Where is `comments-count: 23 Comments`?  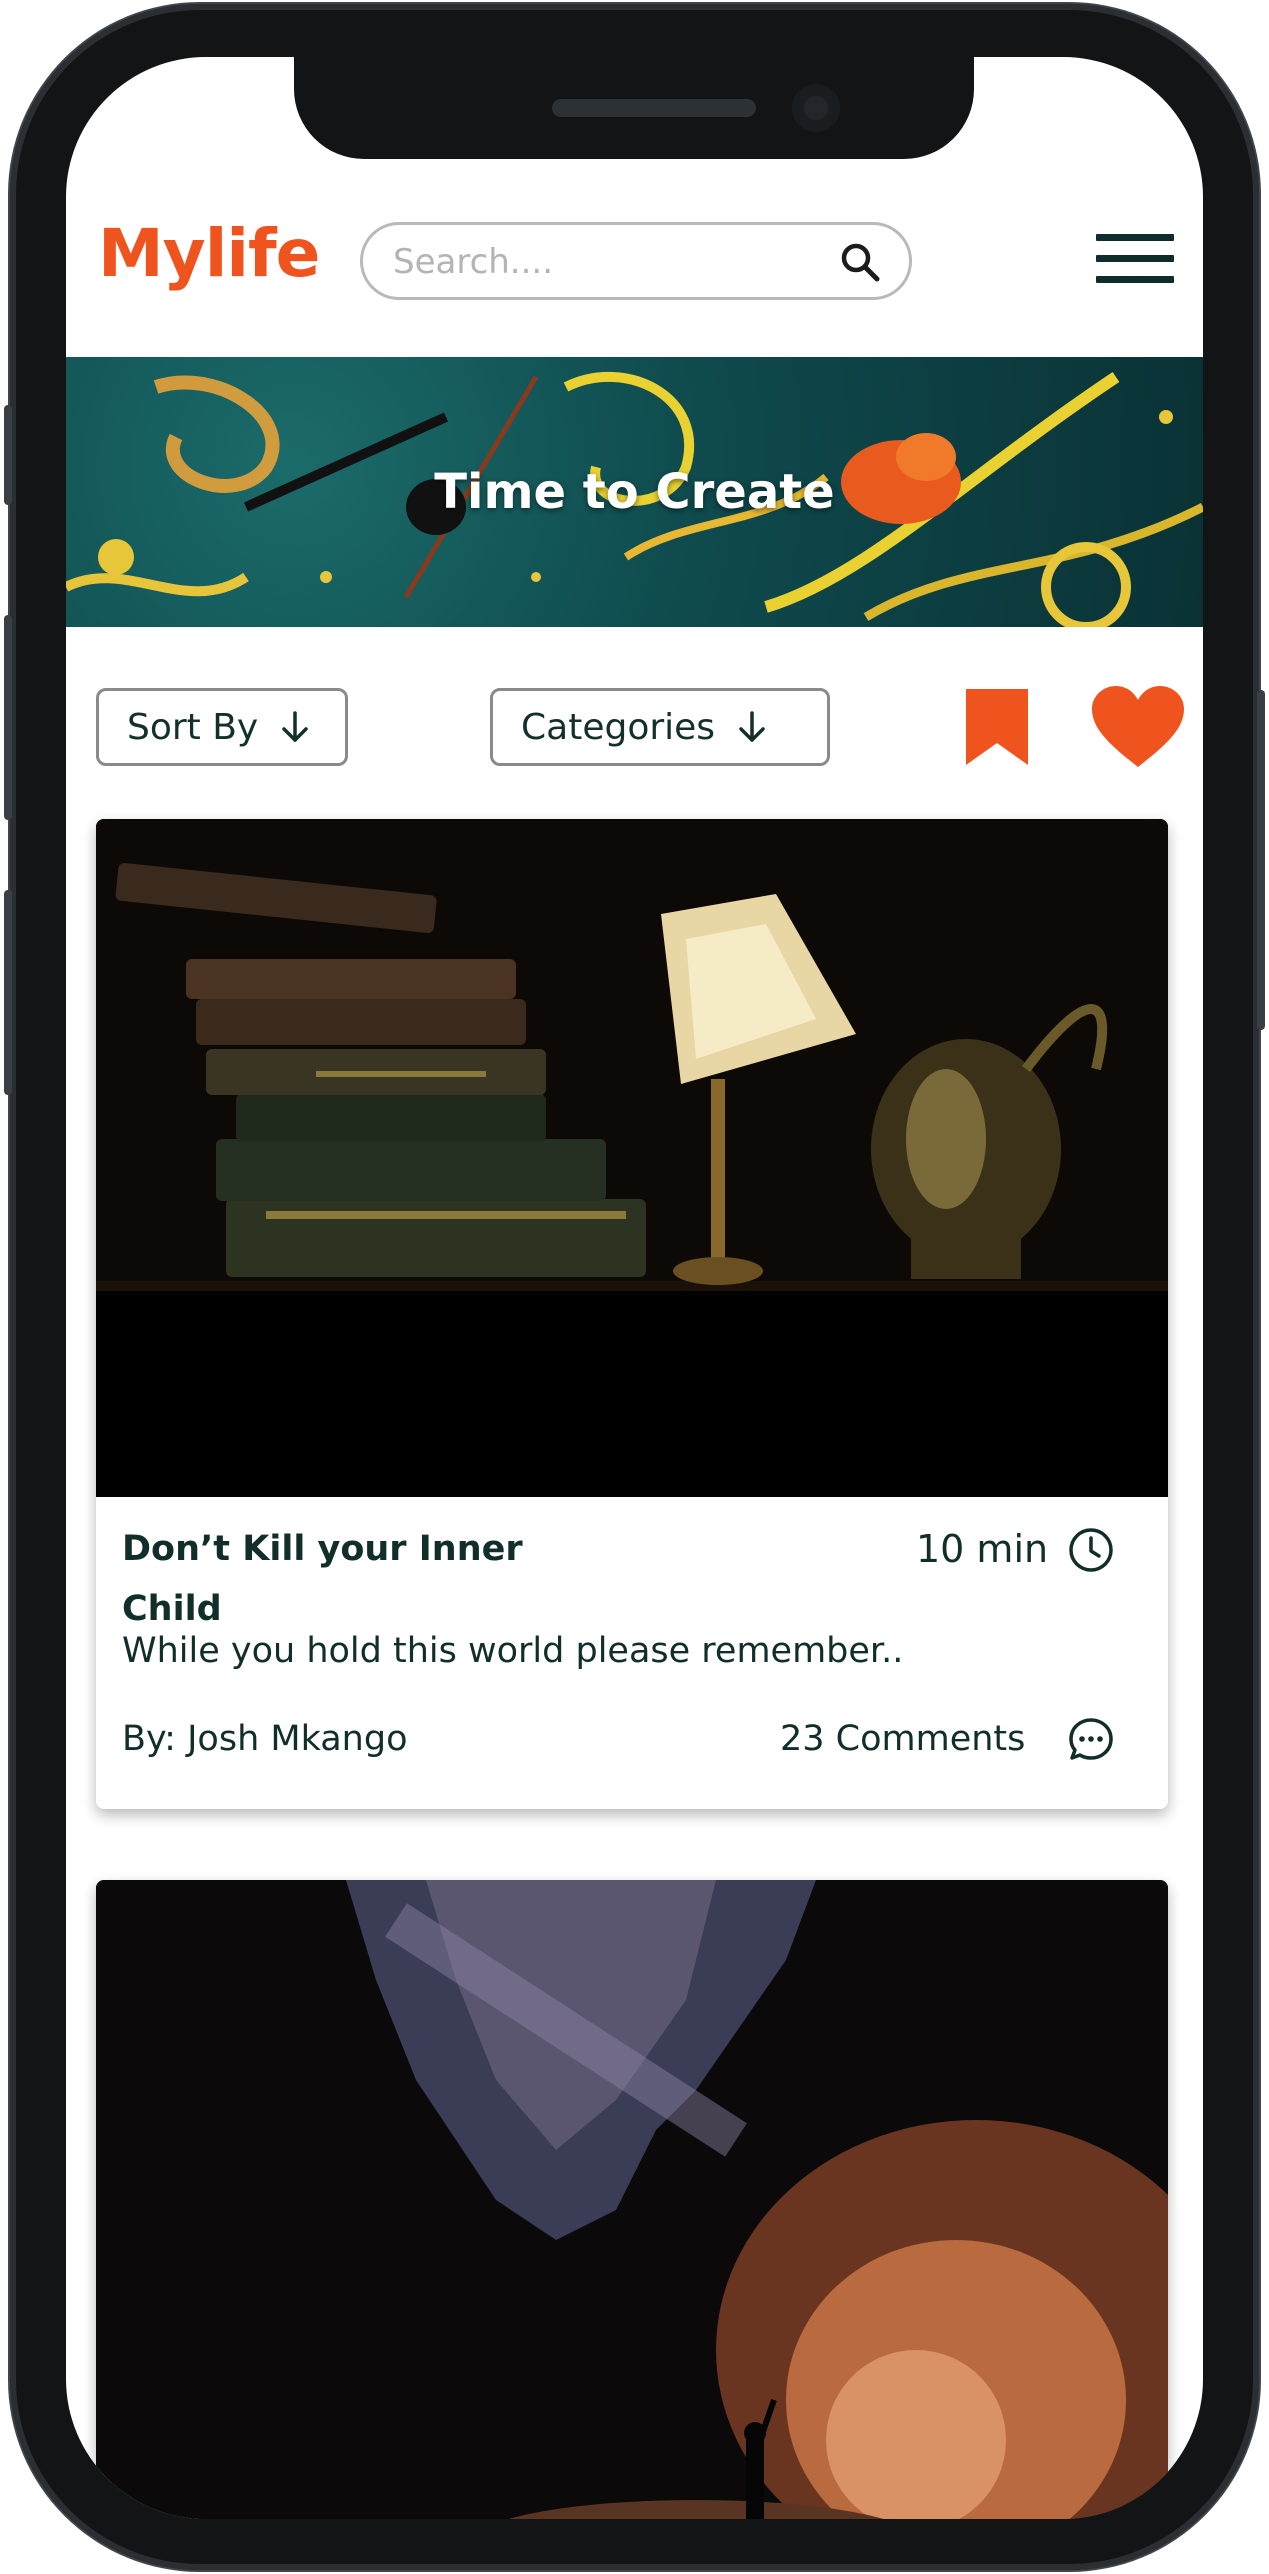 comments-count: 23 Comments is located at coordinates (902, 1739).